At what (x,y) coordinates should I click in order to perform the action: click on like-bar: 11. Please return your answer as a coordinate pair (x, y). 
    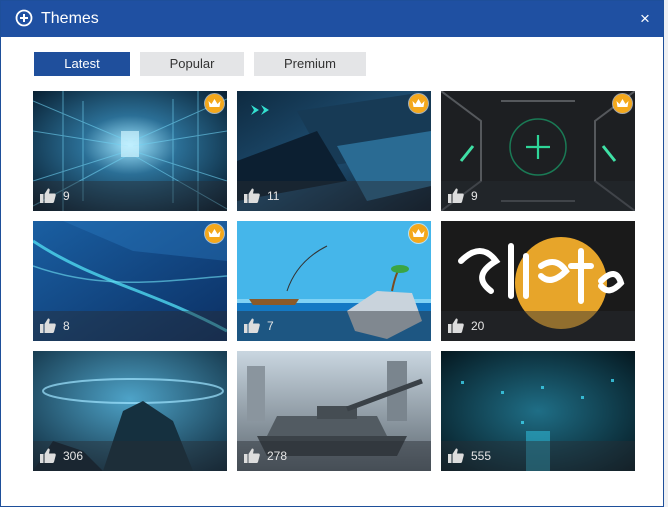
    Looking at the image, I should click on (334, 196).